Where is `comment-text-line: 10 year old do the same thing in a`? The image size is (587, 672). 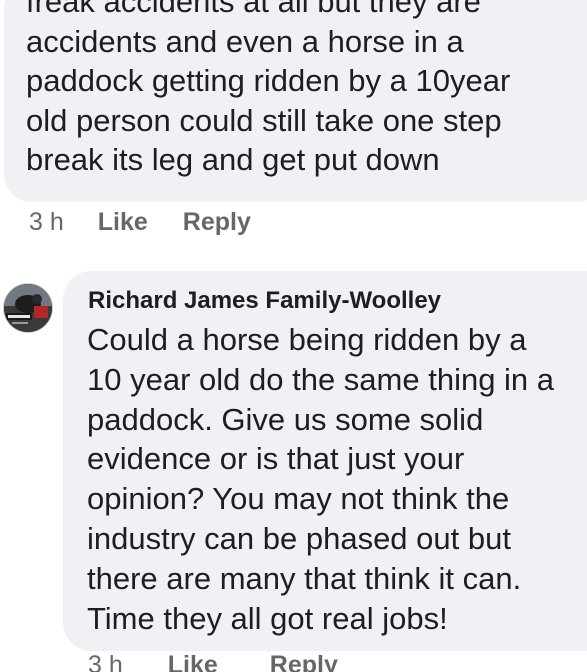
comment-text-line: 10 year old do the same thing in a is located at coordinates (321, 379).